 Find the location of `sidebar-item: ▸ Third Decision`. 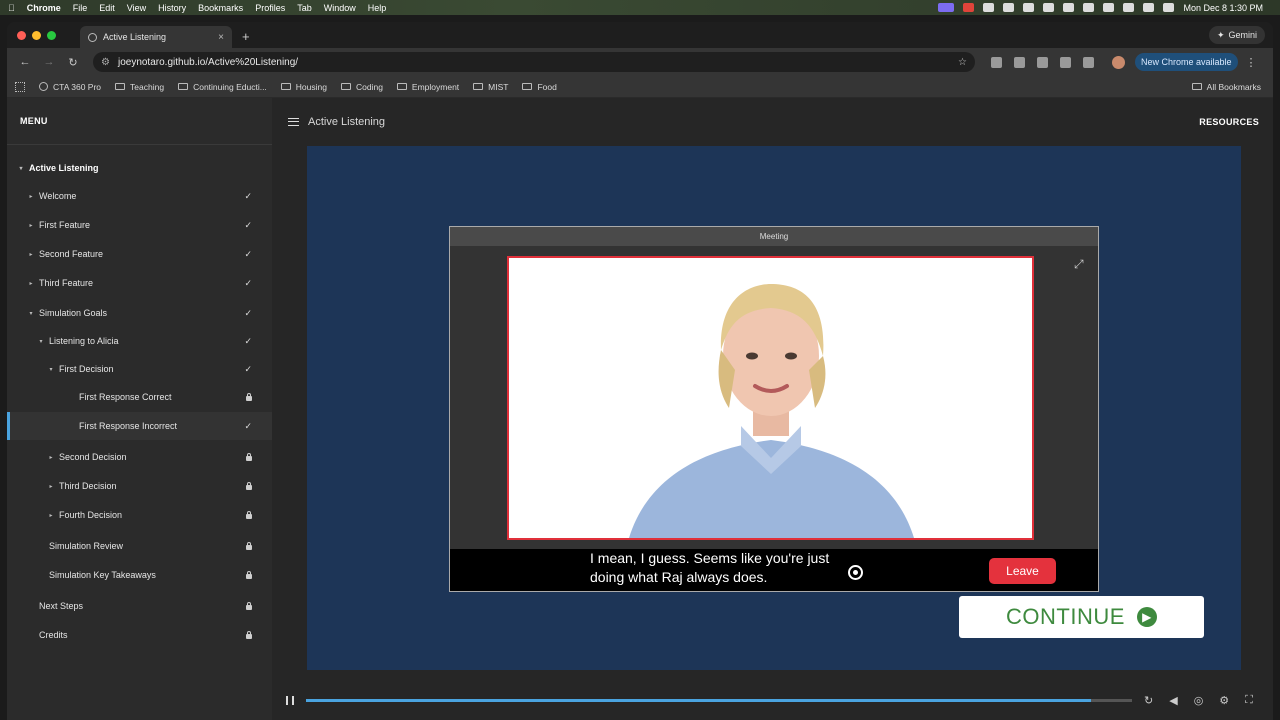

sidebar-item: ▸ Third Decision is located at coordinates (139, 486).